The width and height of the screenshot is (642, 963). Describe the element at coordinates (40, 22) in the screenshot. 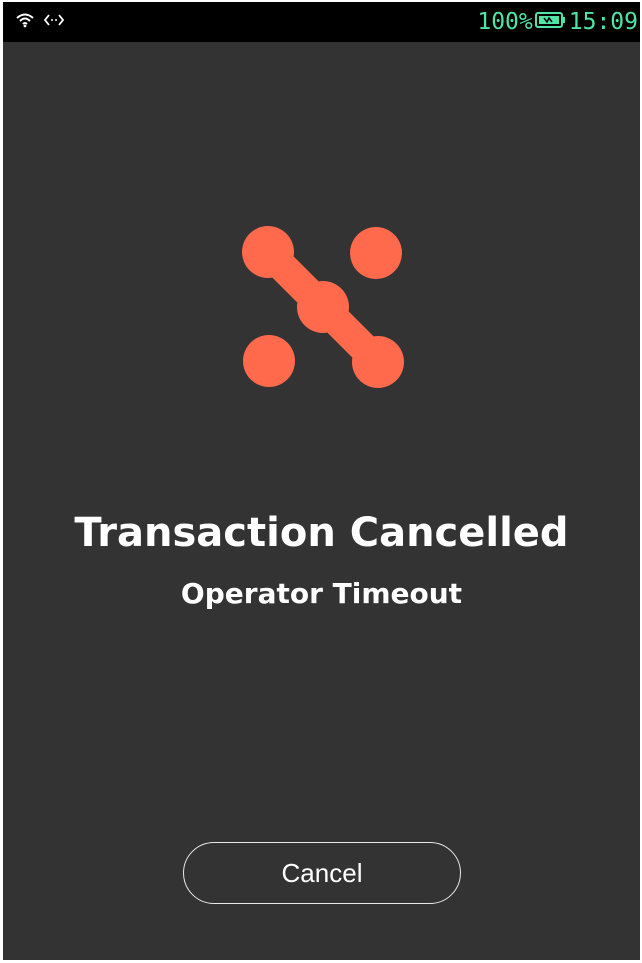

I see `status-icons-left` at that location.